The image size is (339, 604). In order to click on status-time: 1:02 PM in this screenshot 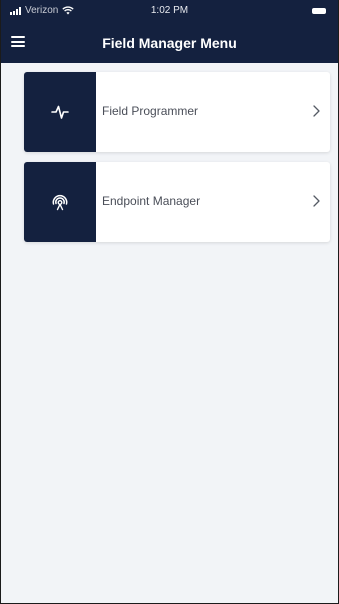, I will do `click(169, 10)`.